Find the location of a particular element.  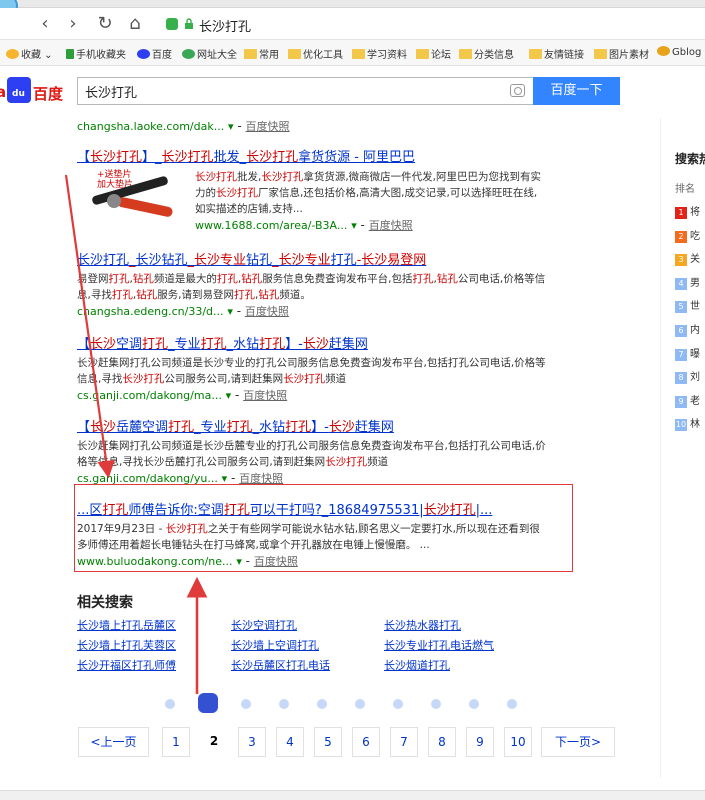

bookmark-item: 手机收藏夹 is located at coordinates (96, 53).